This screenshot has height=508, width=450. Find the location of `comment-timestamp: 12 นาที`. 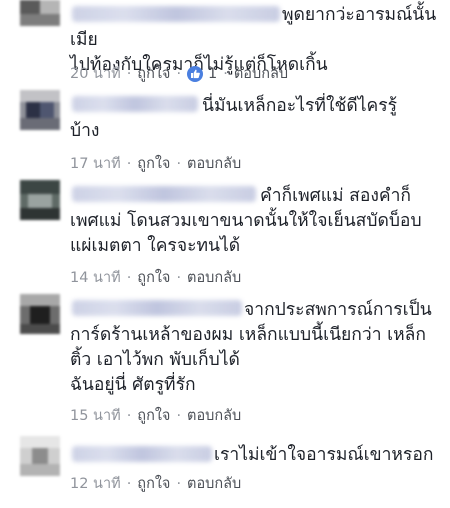

comment-timestamp: 12 นาที is located at coordinates (95, 483).